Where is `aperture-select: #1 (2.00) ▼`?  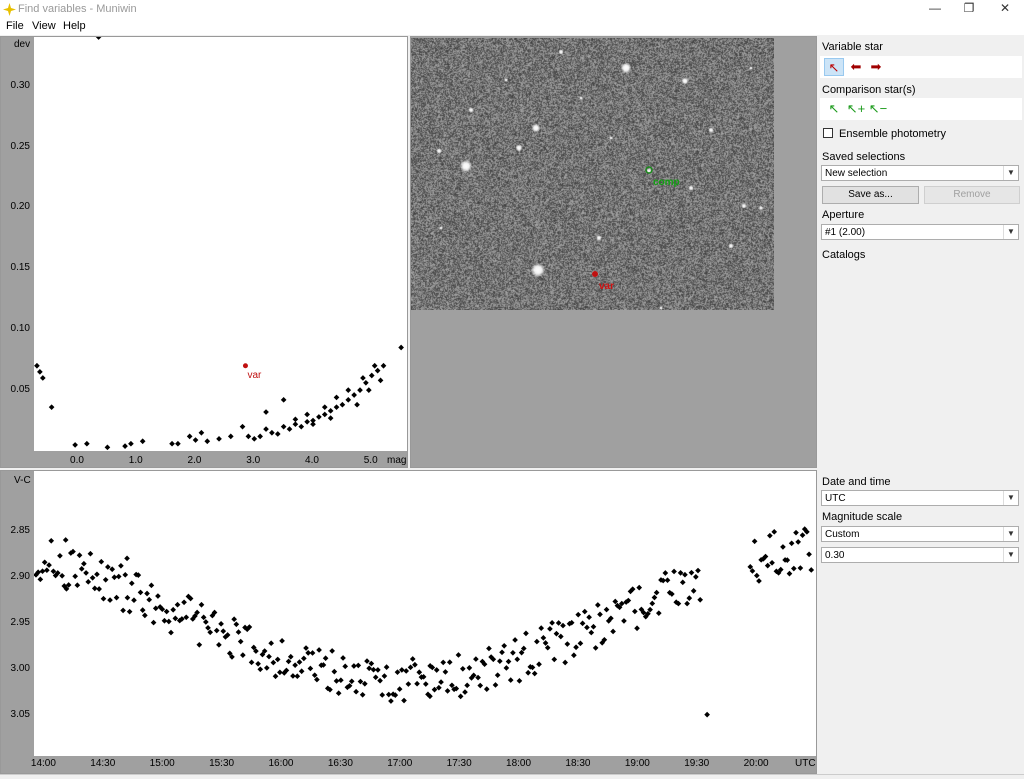 aperture-select: #1 (2.00) ▼ is located at coordinates (920, 232).